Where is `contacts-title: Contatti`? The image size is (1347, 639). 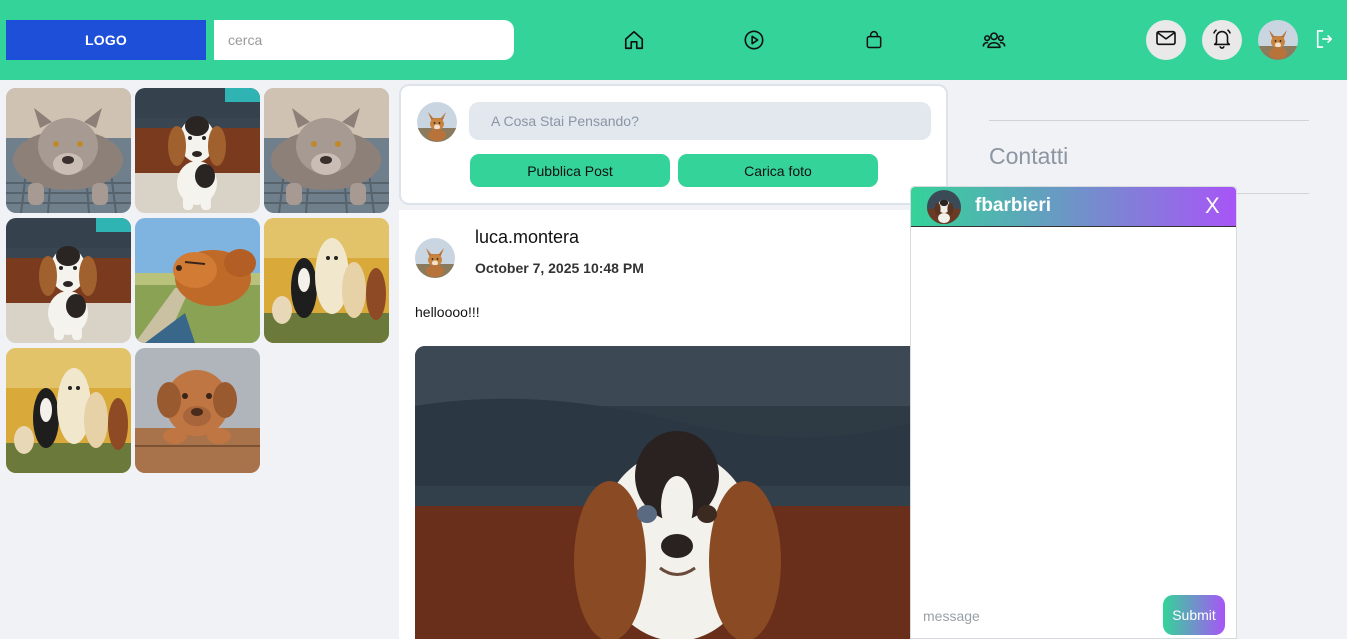 contacts-title: Contatti is located at coordinates (1029, 156).